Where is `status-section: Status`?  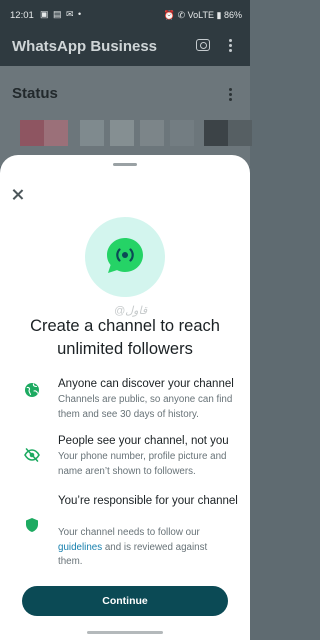
status-section: Status is located at coordinates (126, 116).